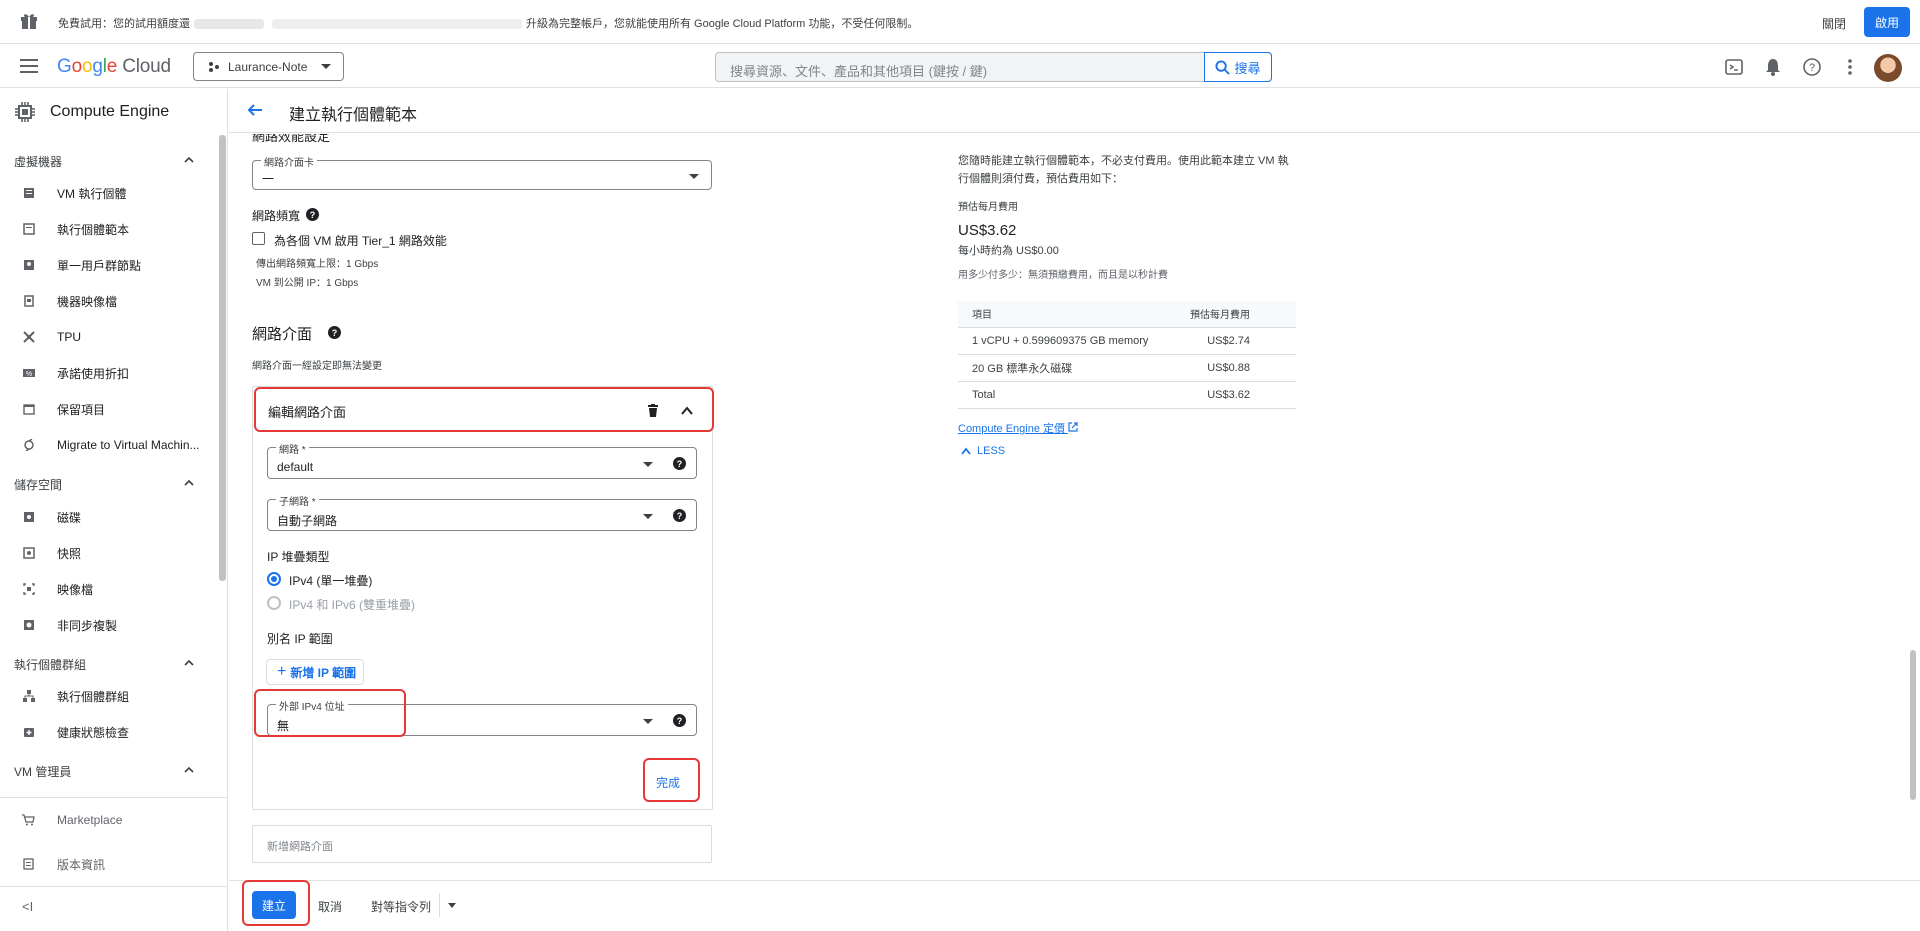  Describe the element at coordinates (1127, 341) in the screenshot. I see `table-row: 1 vCPU + 0.599609375 GB memory US$2.74` at that location.